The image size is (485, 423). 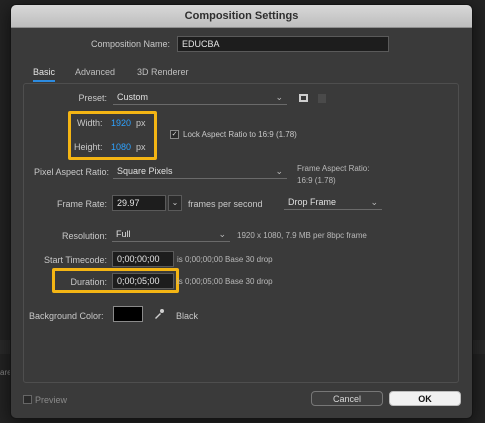 What do you see at coordinates (425, 398) in the screenshot?
I see `ok-button: OK` at bounding box center [425, 398].